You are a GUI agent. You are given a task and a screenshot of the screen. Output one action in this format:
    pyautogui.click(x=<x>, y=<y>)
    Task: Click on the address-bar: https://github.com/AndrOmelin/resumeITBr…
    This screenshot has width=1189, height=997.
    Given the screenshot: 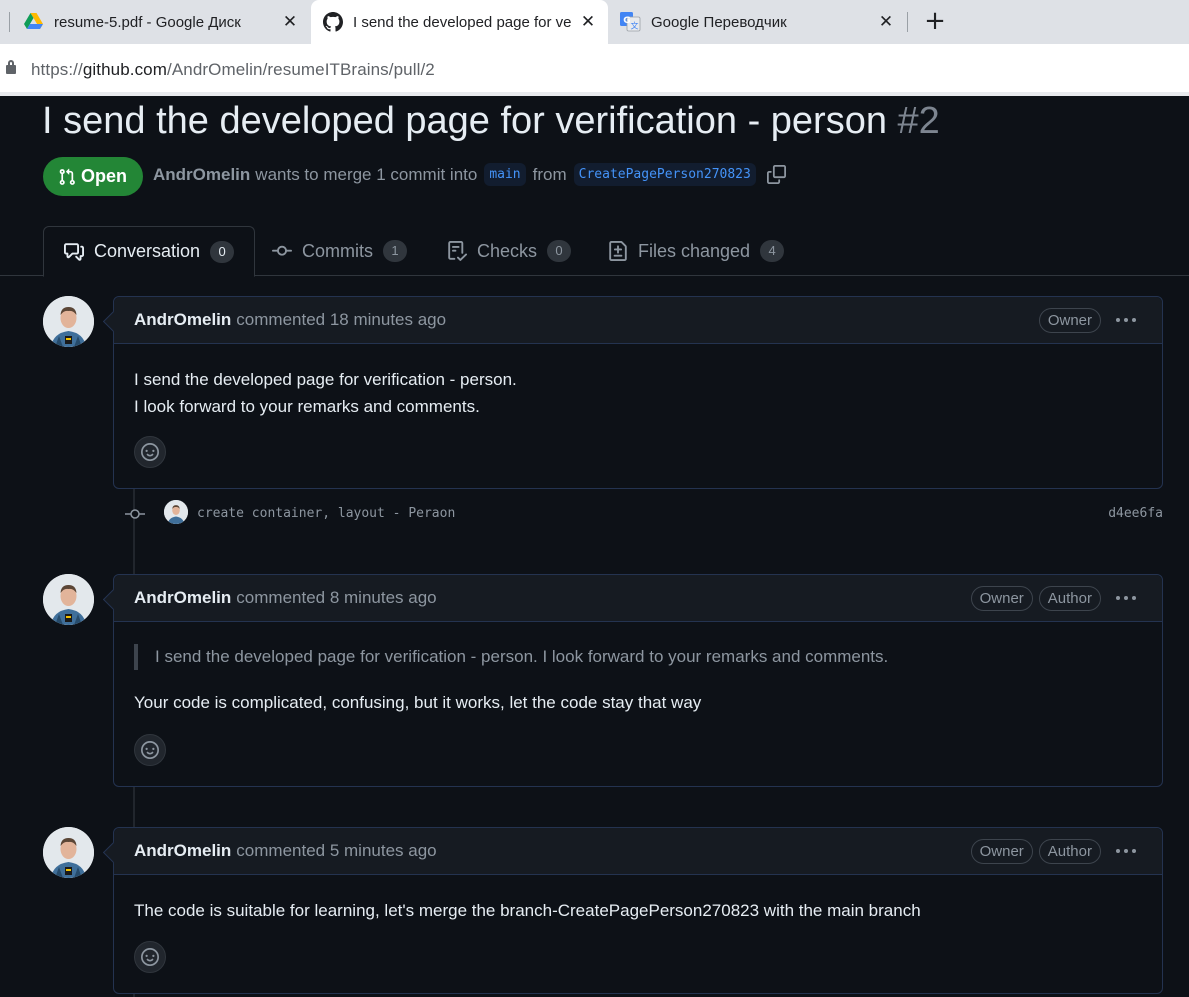 What is the action you would take?
    pyautogui.click(x=594, y=70)
    